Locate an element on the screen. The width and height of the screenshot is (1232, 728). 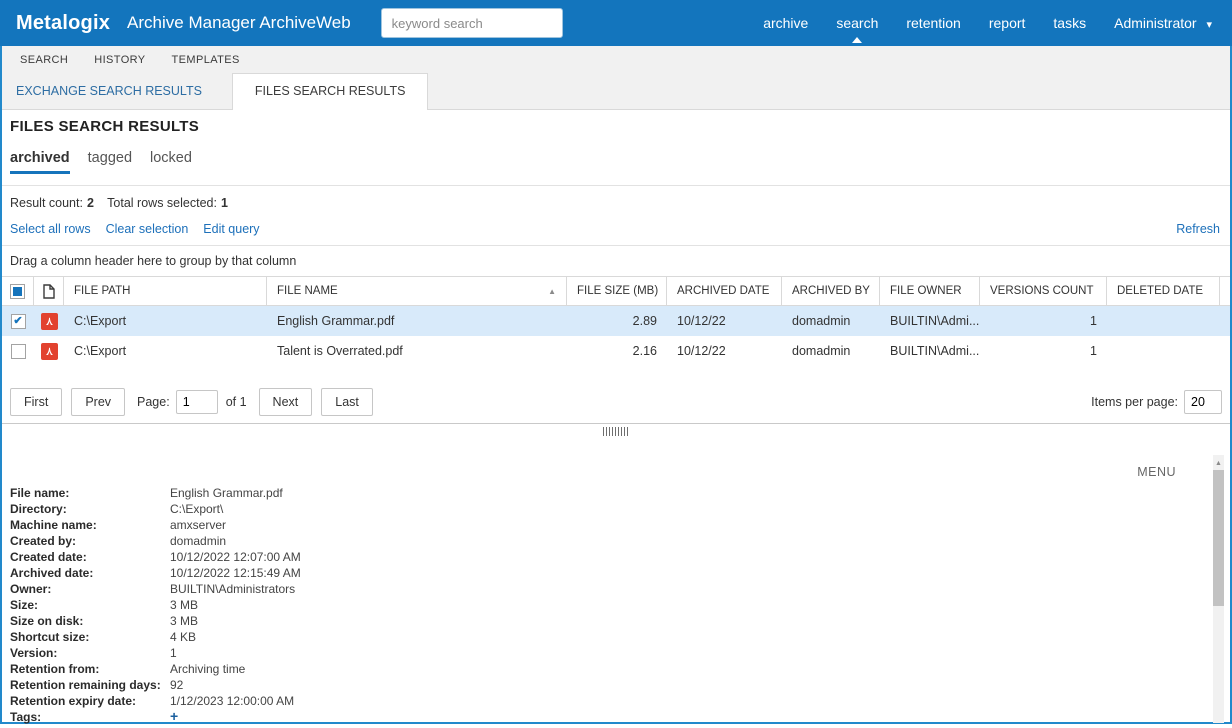
next-page-button: Next is located at coordinates (285, 401).